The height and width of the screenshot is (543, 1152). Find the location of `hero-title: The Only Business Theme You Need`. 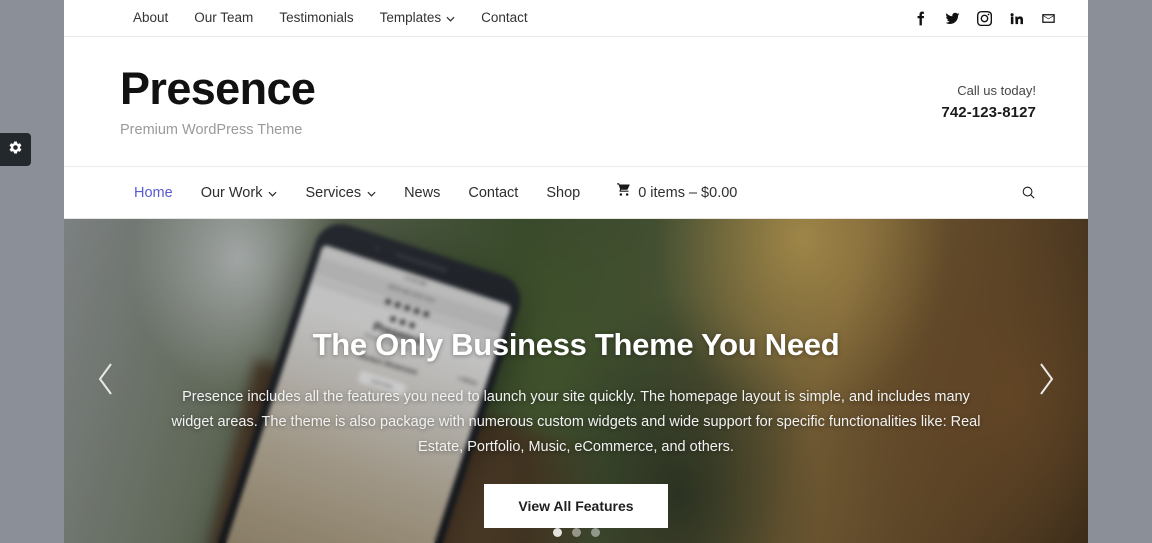

hero-title: The Only Business Theme You Need is located at coordinates (576, 344).